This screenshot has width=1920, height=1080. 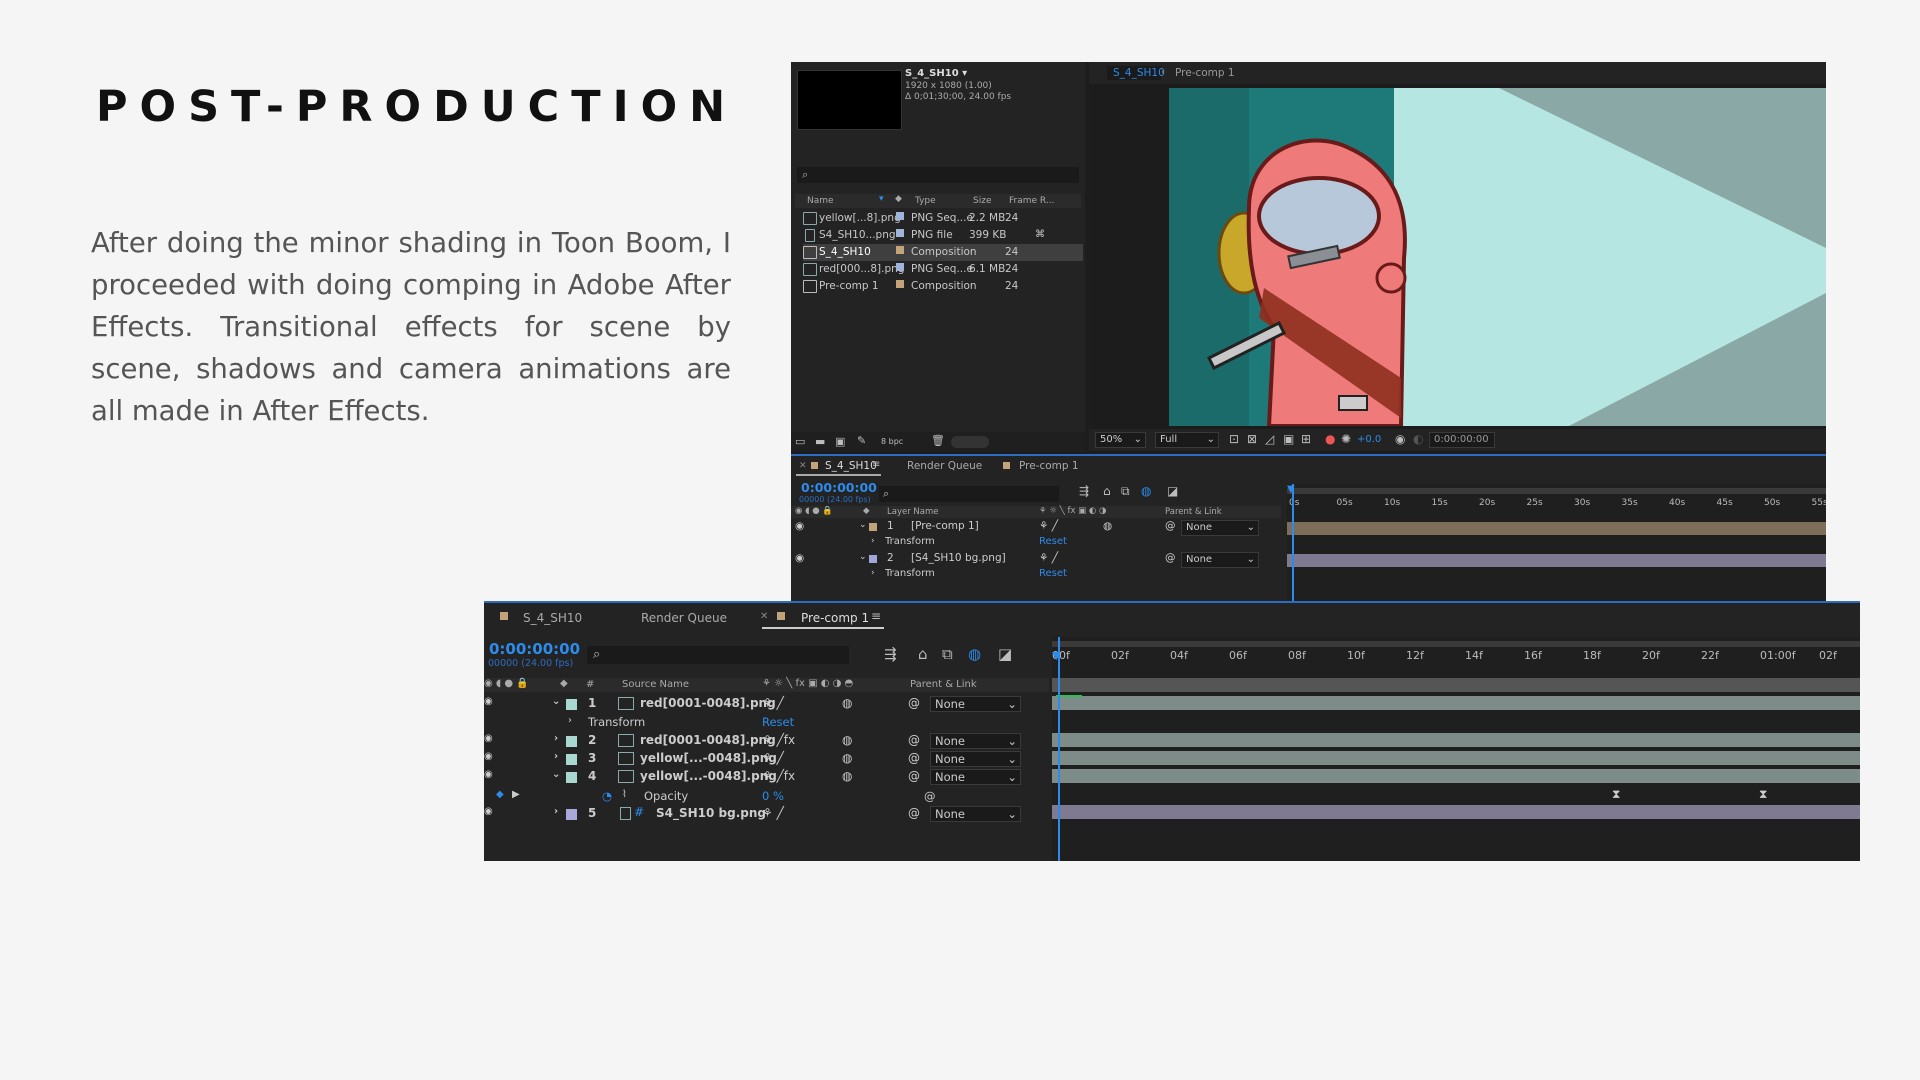 I want to click on menu-icon: ≡, so click(x=876, y=616).